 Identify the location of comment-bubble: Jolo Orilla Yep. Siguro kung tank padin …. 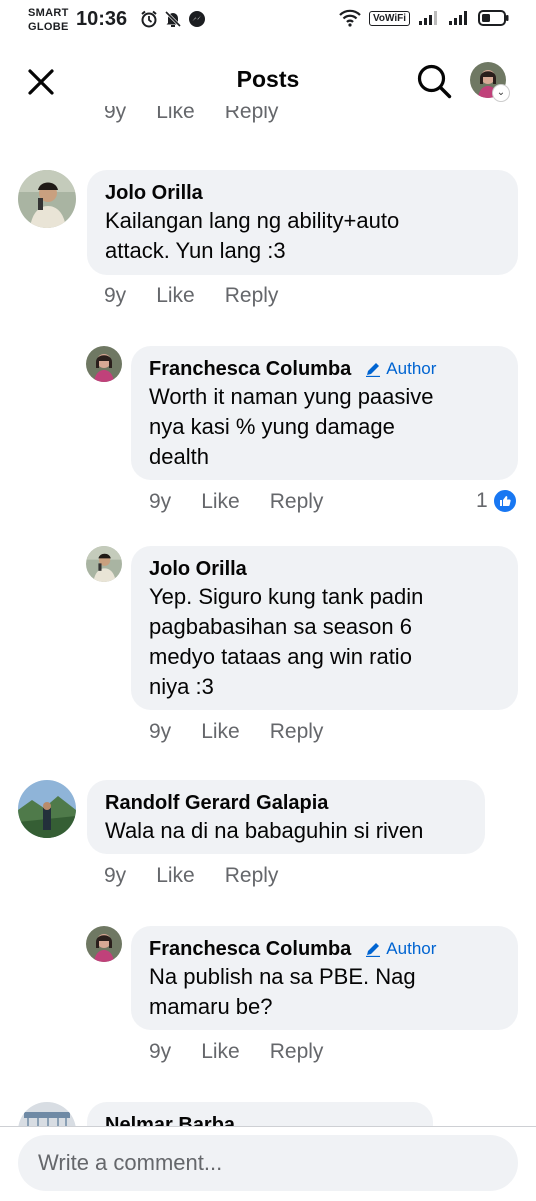
(324, 628).